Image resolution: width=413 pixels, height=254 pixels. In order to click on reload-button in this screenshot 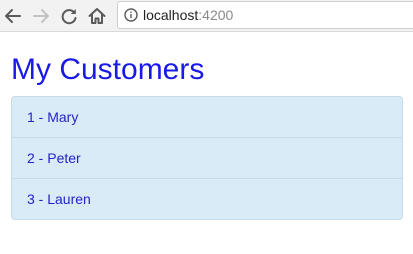, I will do `click(69, 16)`.